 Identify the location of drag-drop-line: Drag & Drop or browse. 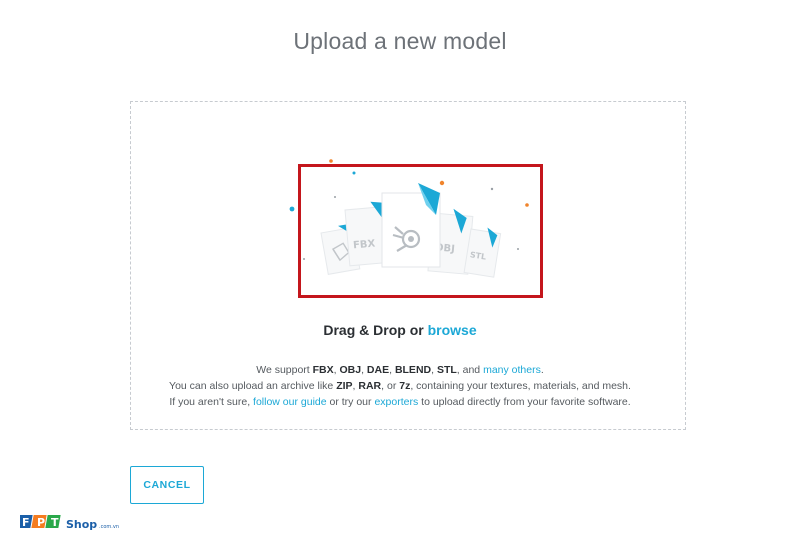
(400, 330).